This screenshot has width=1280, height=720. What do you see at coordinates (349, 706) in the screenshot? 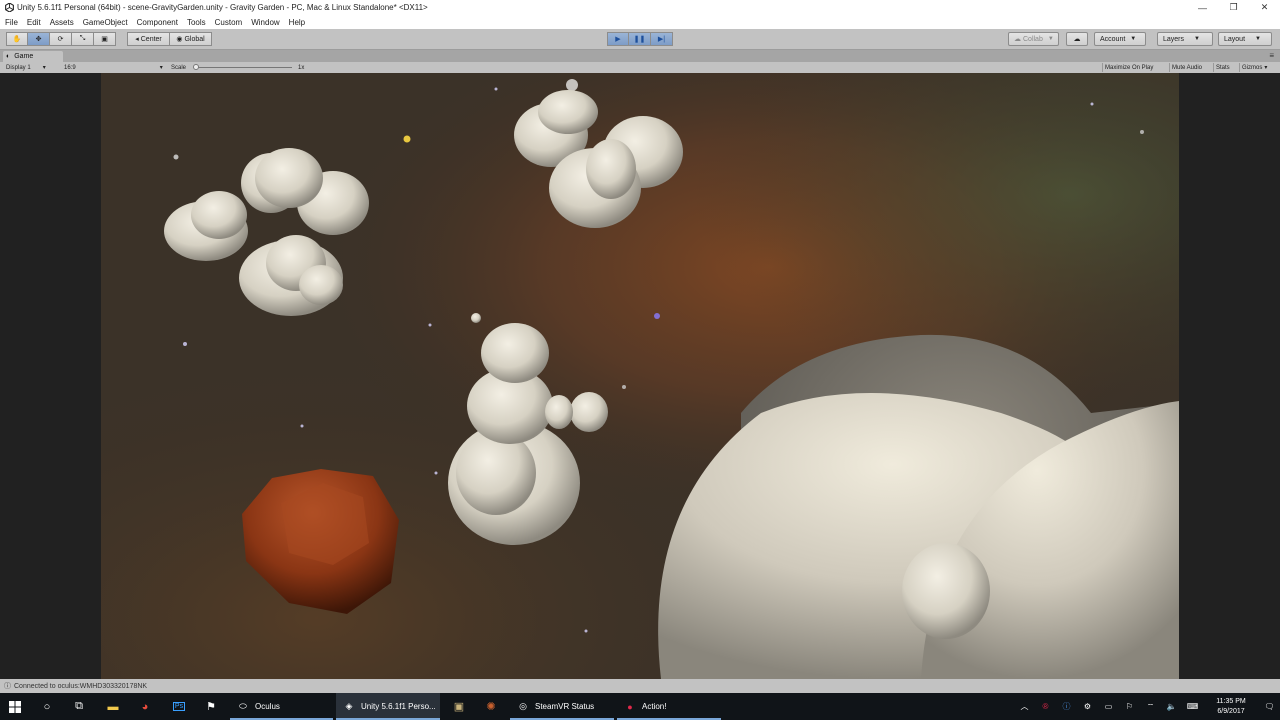
I see `unity-icon: ◈` at bounding box center [349, 706].